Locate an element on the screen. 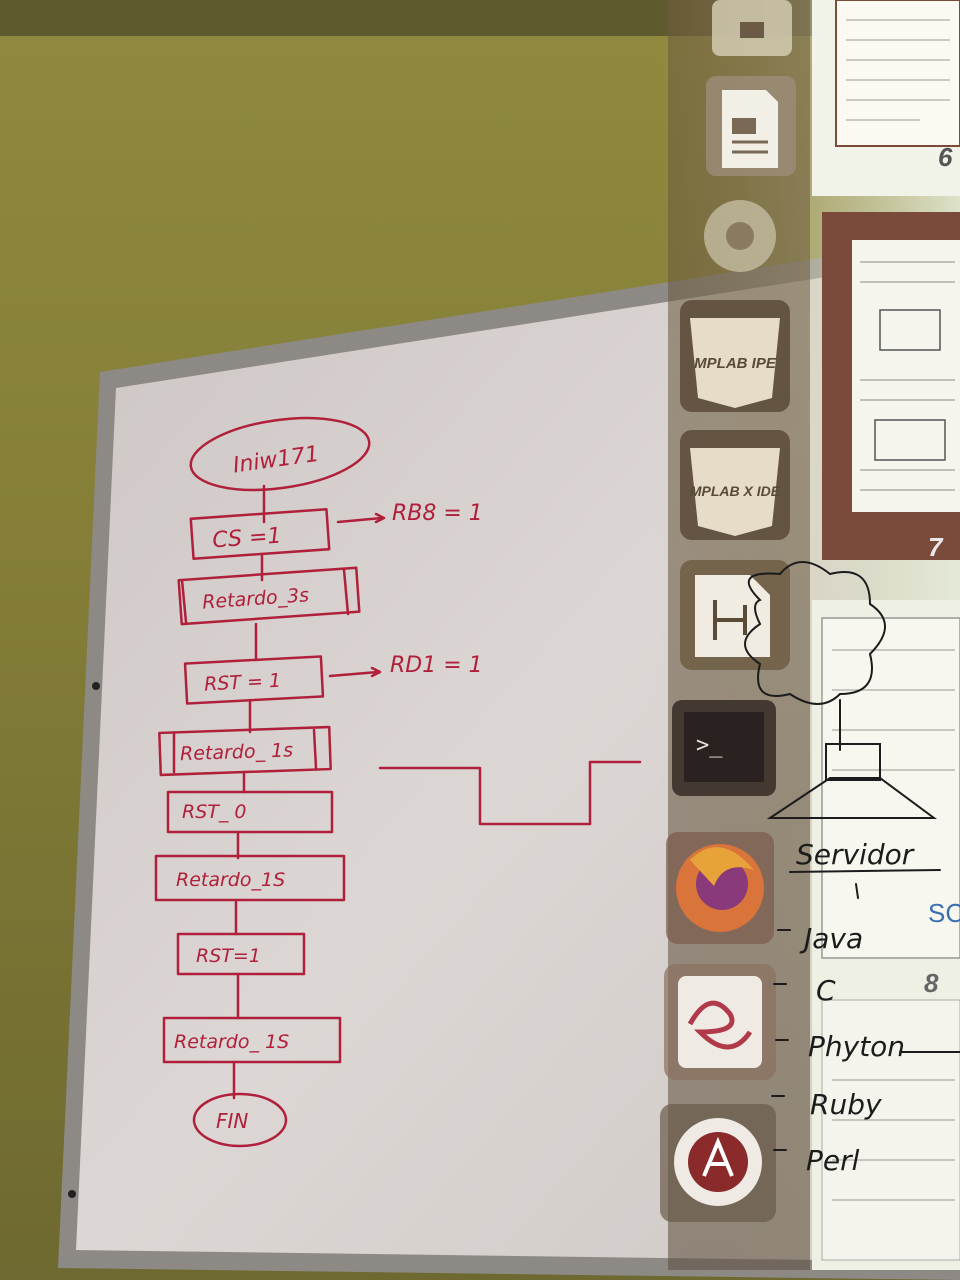 This screenshot has width=960, height=1280. tree-item-perl: Perl is located at coordinates (833, 1160).